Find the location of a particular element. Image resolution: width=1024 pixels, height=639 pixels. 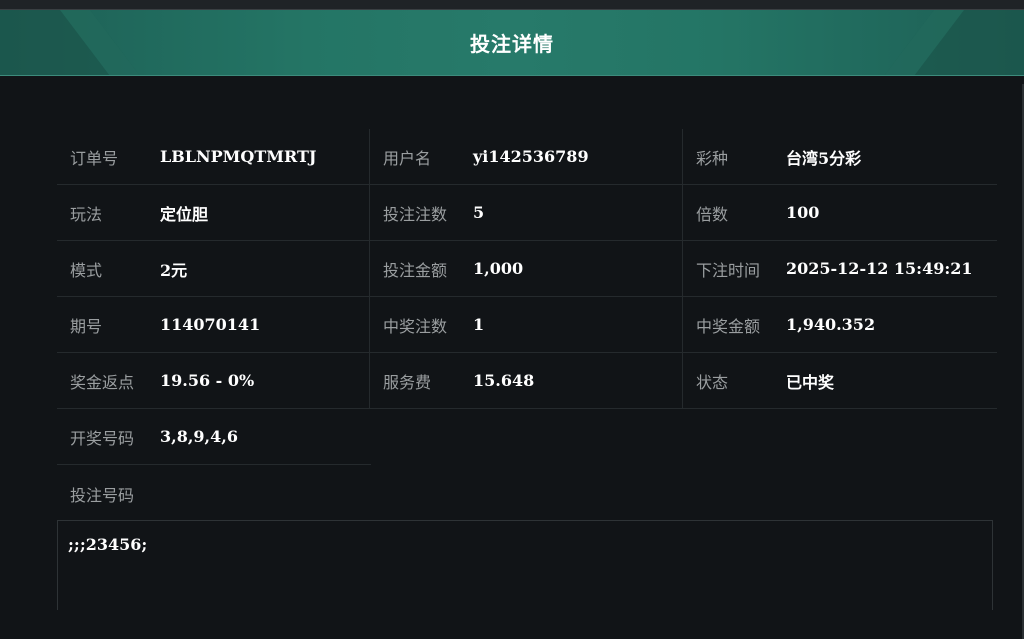

field-value: 1,940.352 is located at coordinates (831, 324).